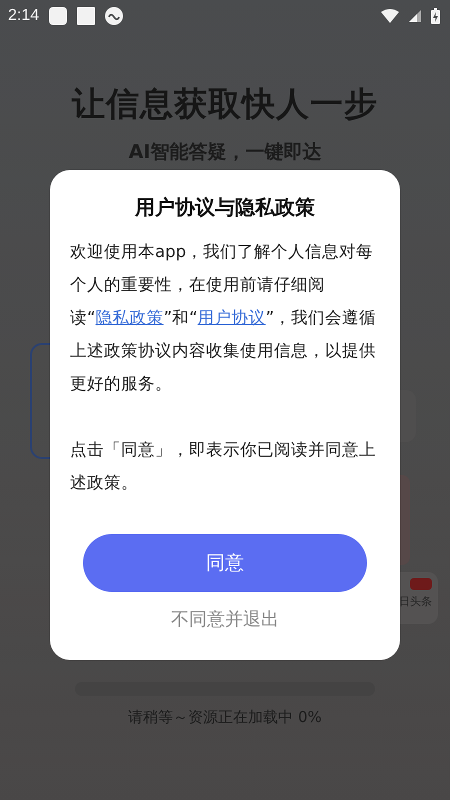 This screenshot has height=800, width=450. Describe the element at coordinates (24, 16) in the screenshot. I see `status-time: 2:14` at that location.